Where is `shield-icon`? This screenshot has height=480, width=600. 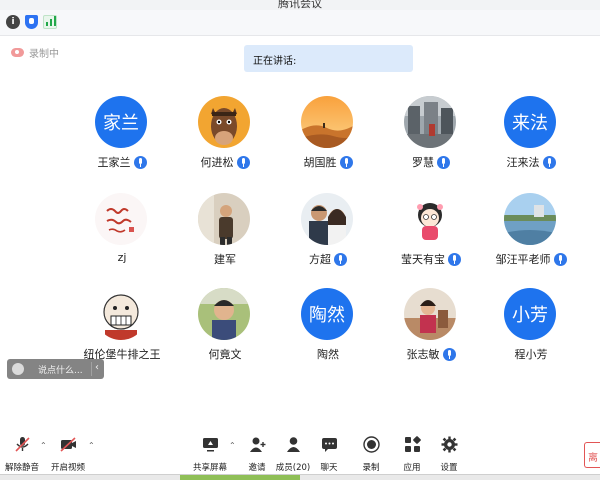 shield-icon is located at coordinates (31, 22).